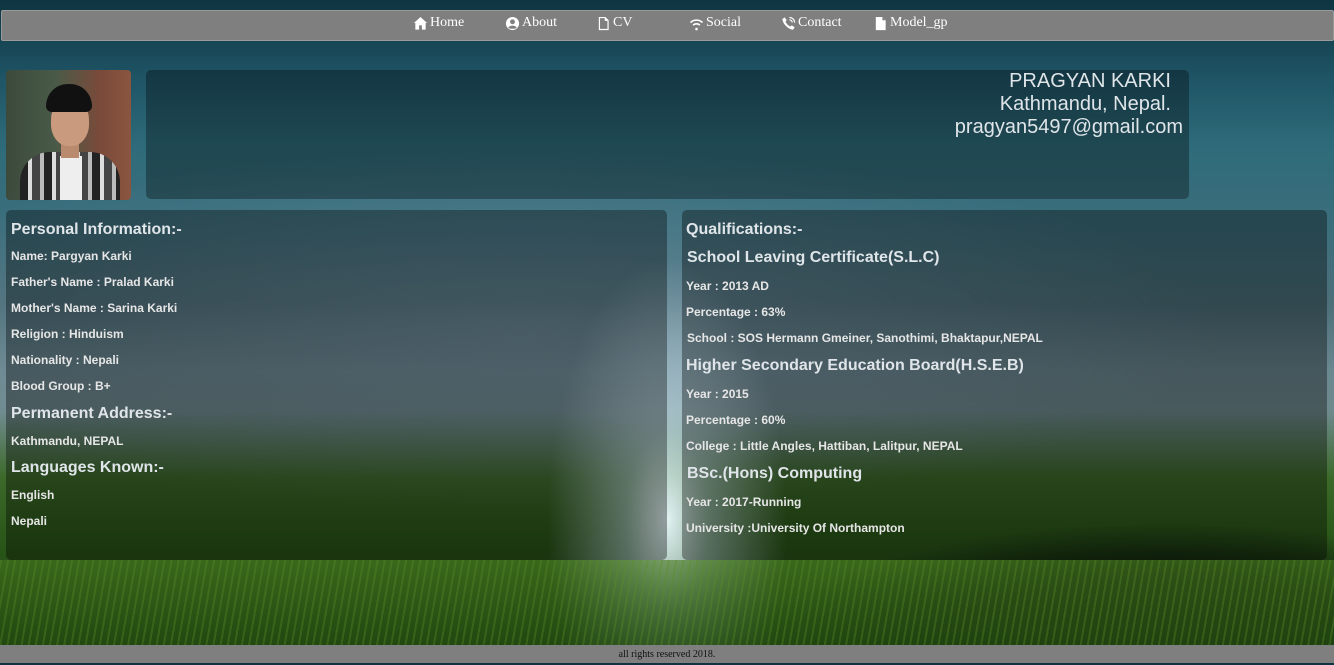  Describe the element at coordinates (71, 256) in the screenshot. I see `info-row: Name: Pargyan Karki` at that location.